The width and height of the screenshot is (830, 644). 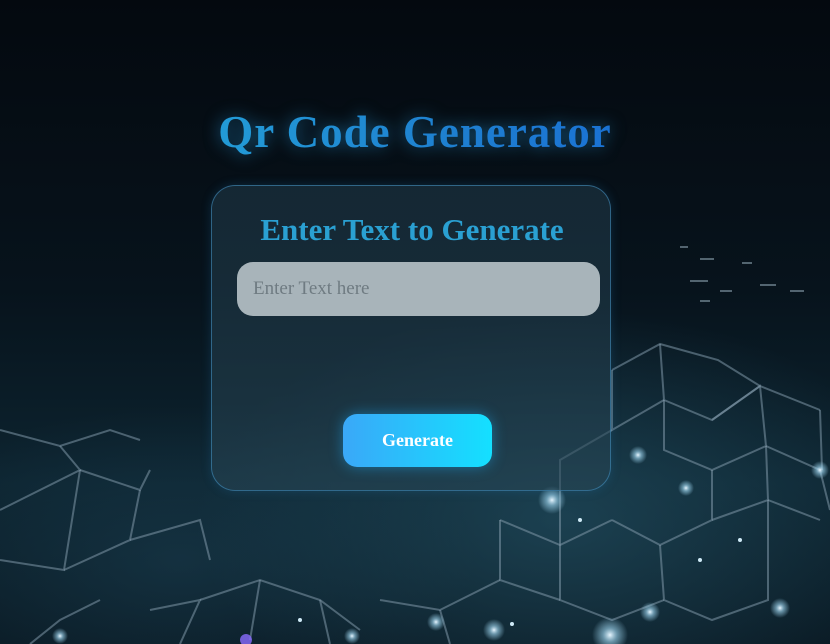 I want to click on text-input, so click(x=418, y=289).